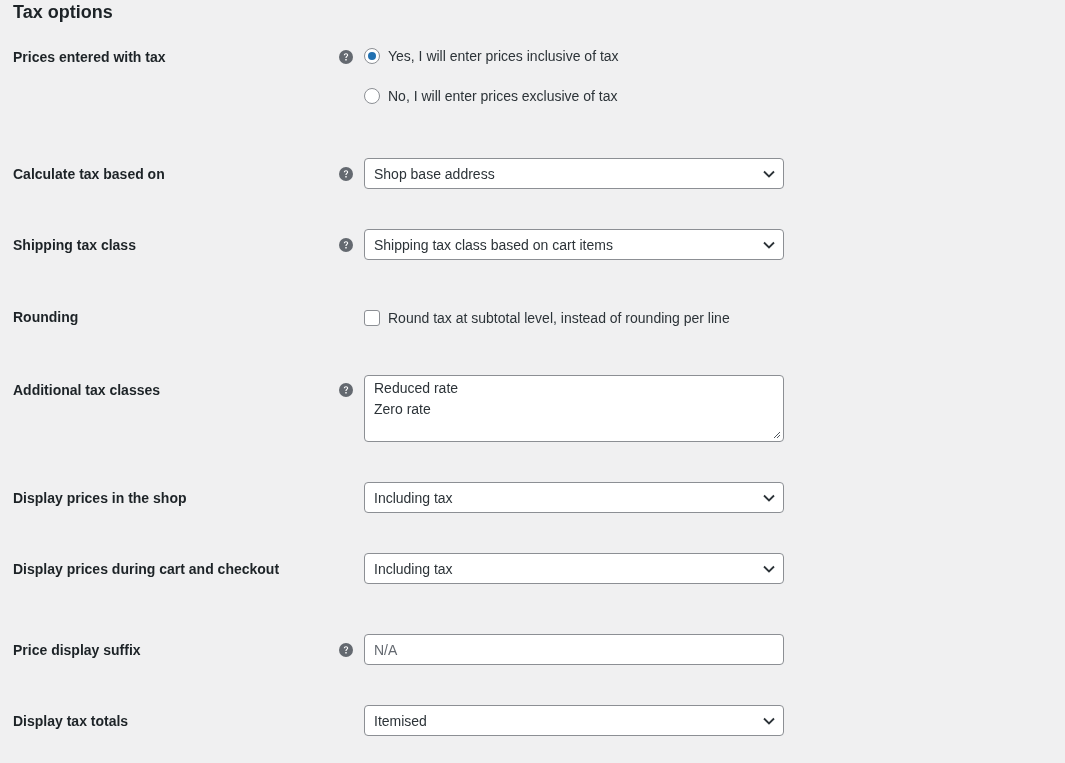 The height and width of the screenshot is (763, 1065). Describe the element at coordinates (146, 569) in the screenshot. I see `setting-label: Display prices during cart and checkout` at that location.